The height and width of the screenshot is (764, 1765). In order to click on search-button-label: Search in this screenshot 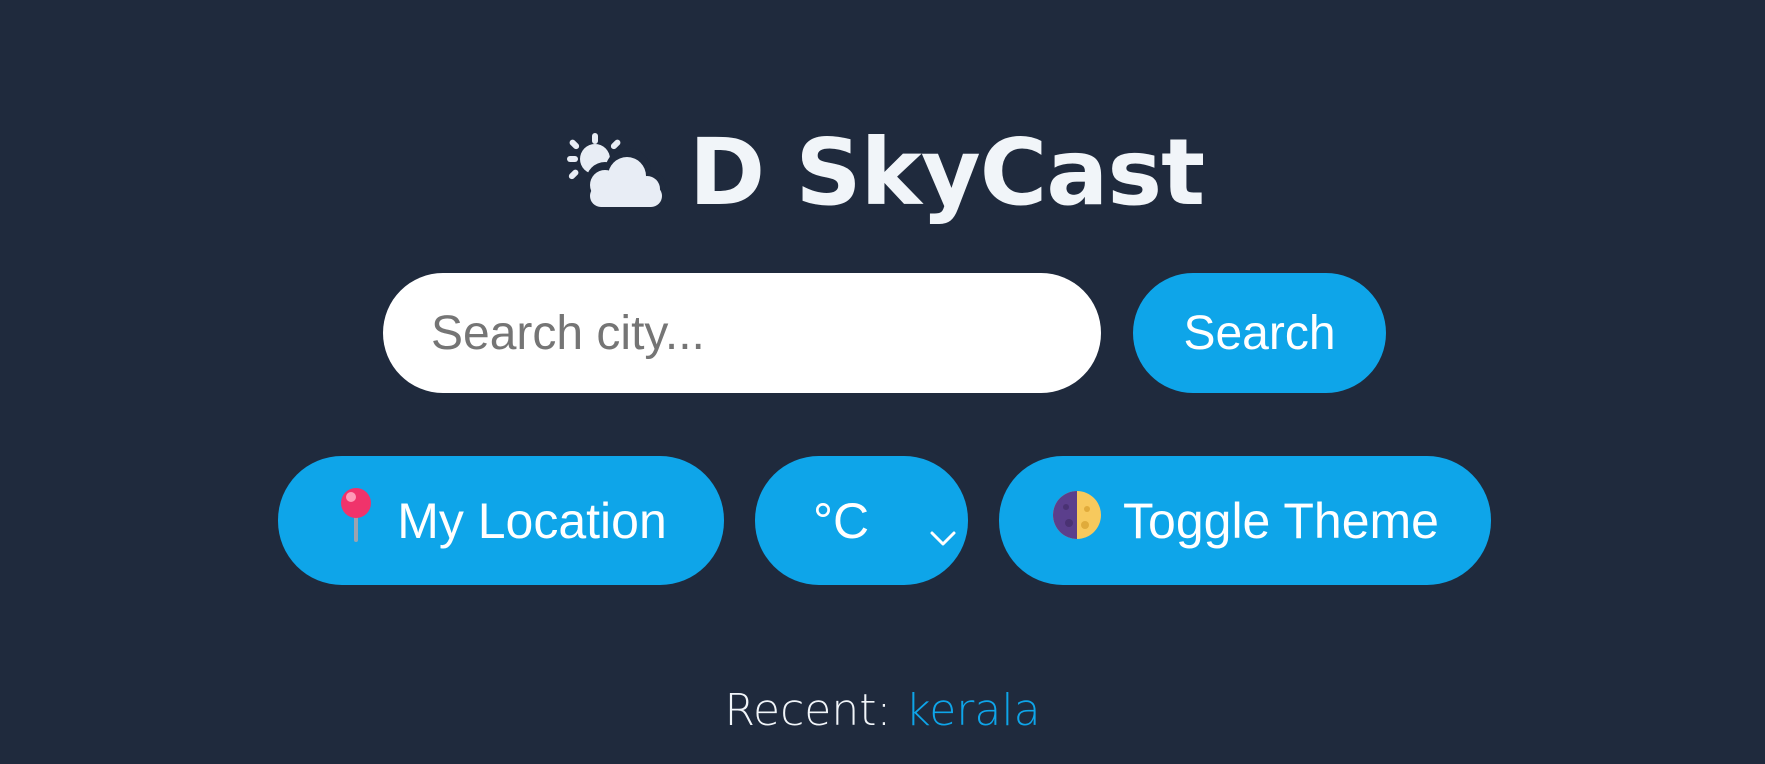, I will do `click(1259, 333)`.